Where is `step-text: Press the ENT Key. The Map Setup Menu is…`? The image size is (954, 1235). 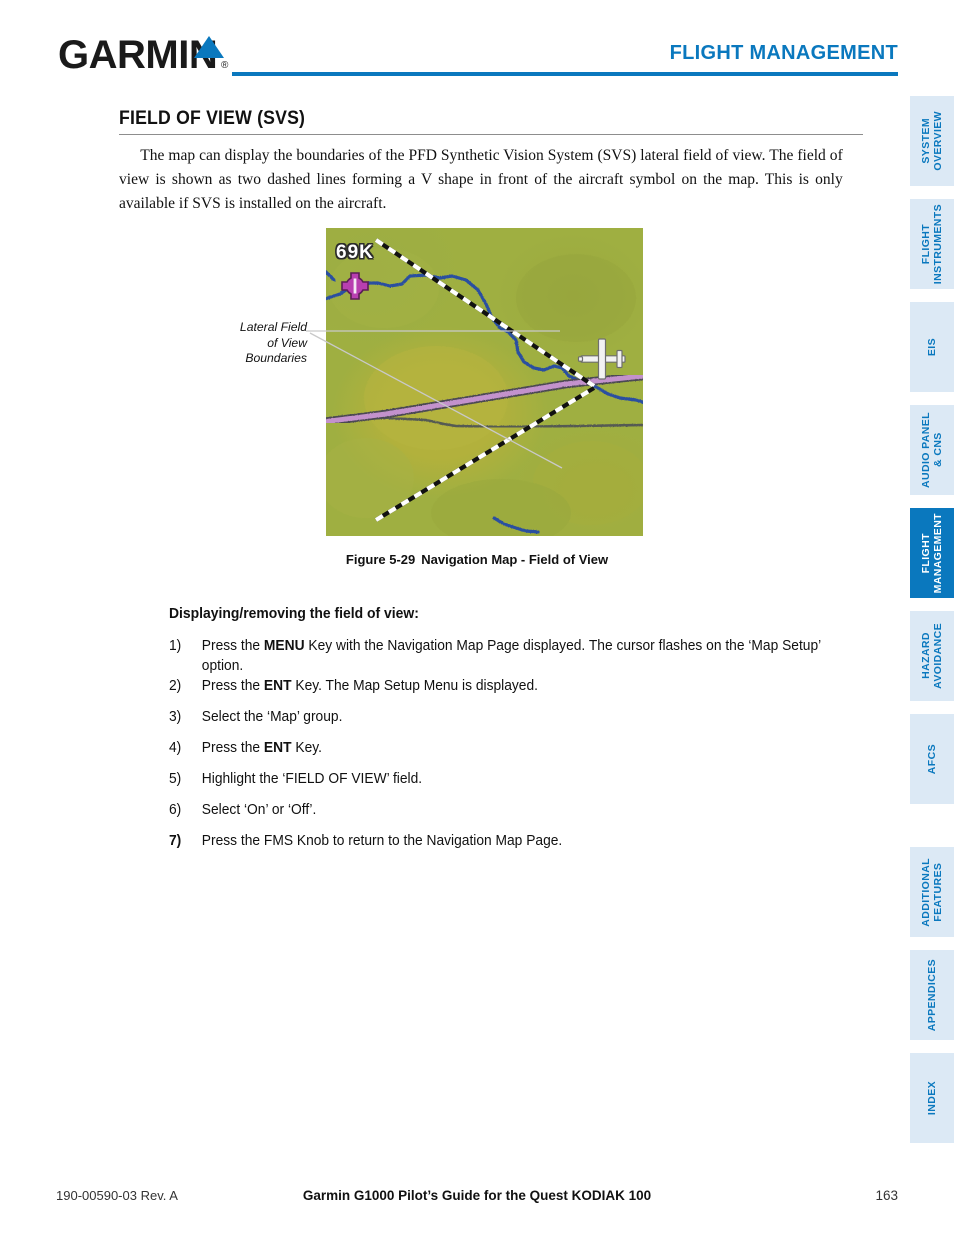 step-text: Press the ENT Key. The Map Setup Menu is… is located at coordinates (369, 686).